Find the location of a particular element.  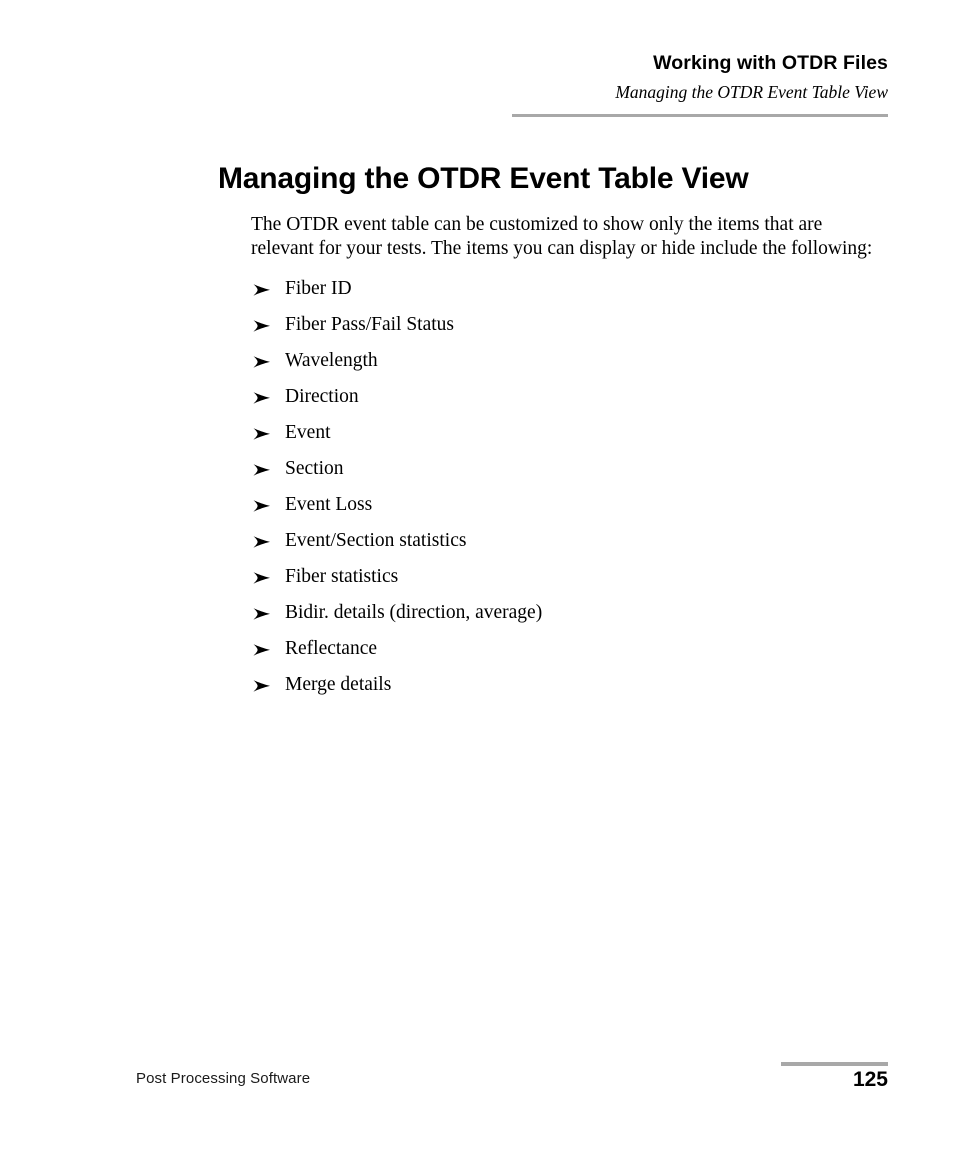

header-chapter-title: Working with OTDR Files is located at coordinates (770, 63).